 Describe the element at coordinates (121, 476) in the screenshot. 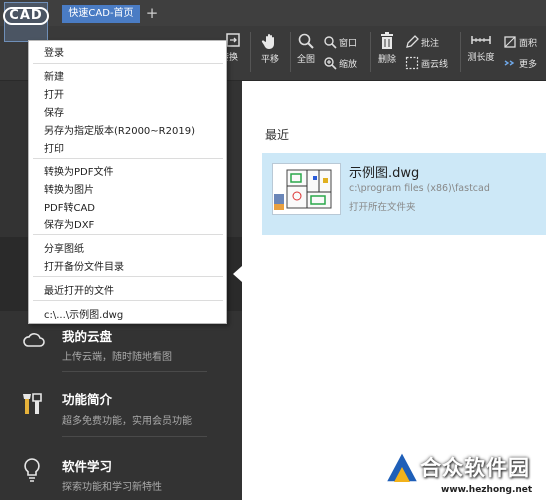

I see `nav-learning: 软件学习 探索功能和学习新特性` at that location.